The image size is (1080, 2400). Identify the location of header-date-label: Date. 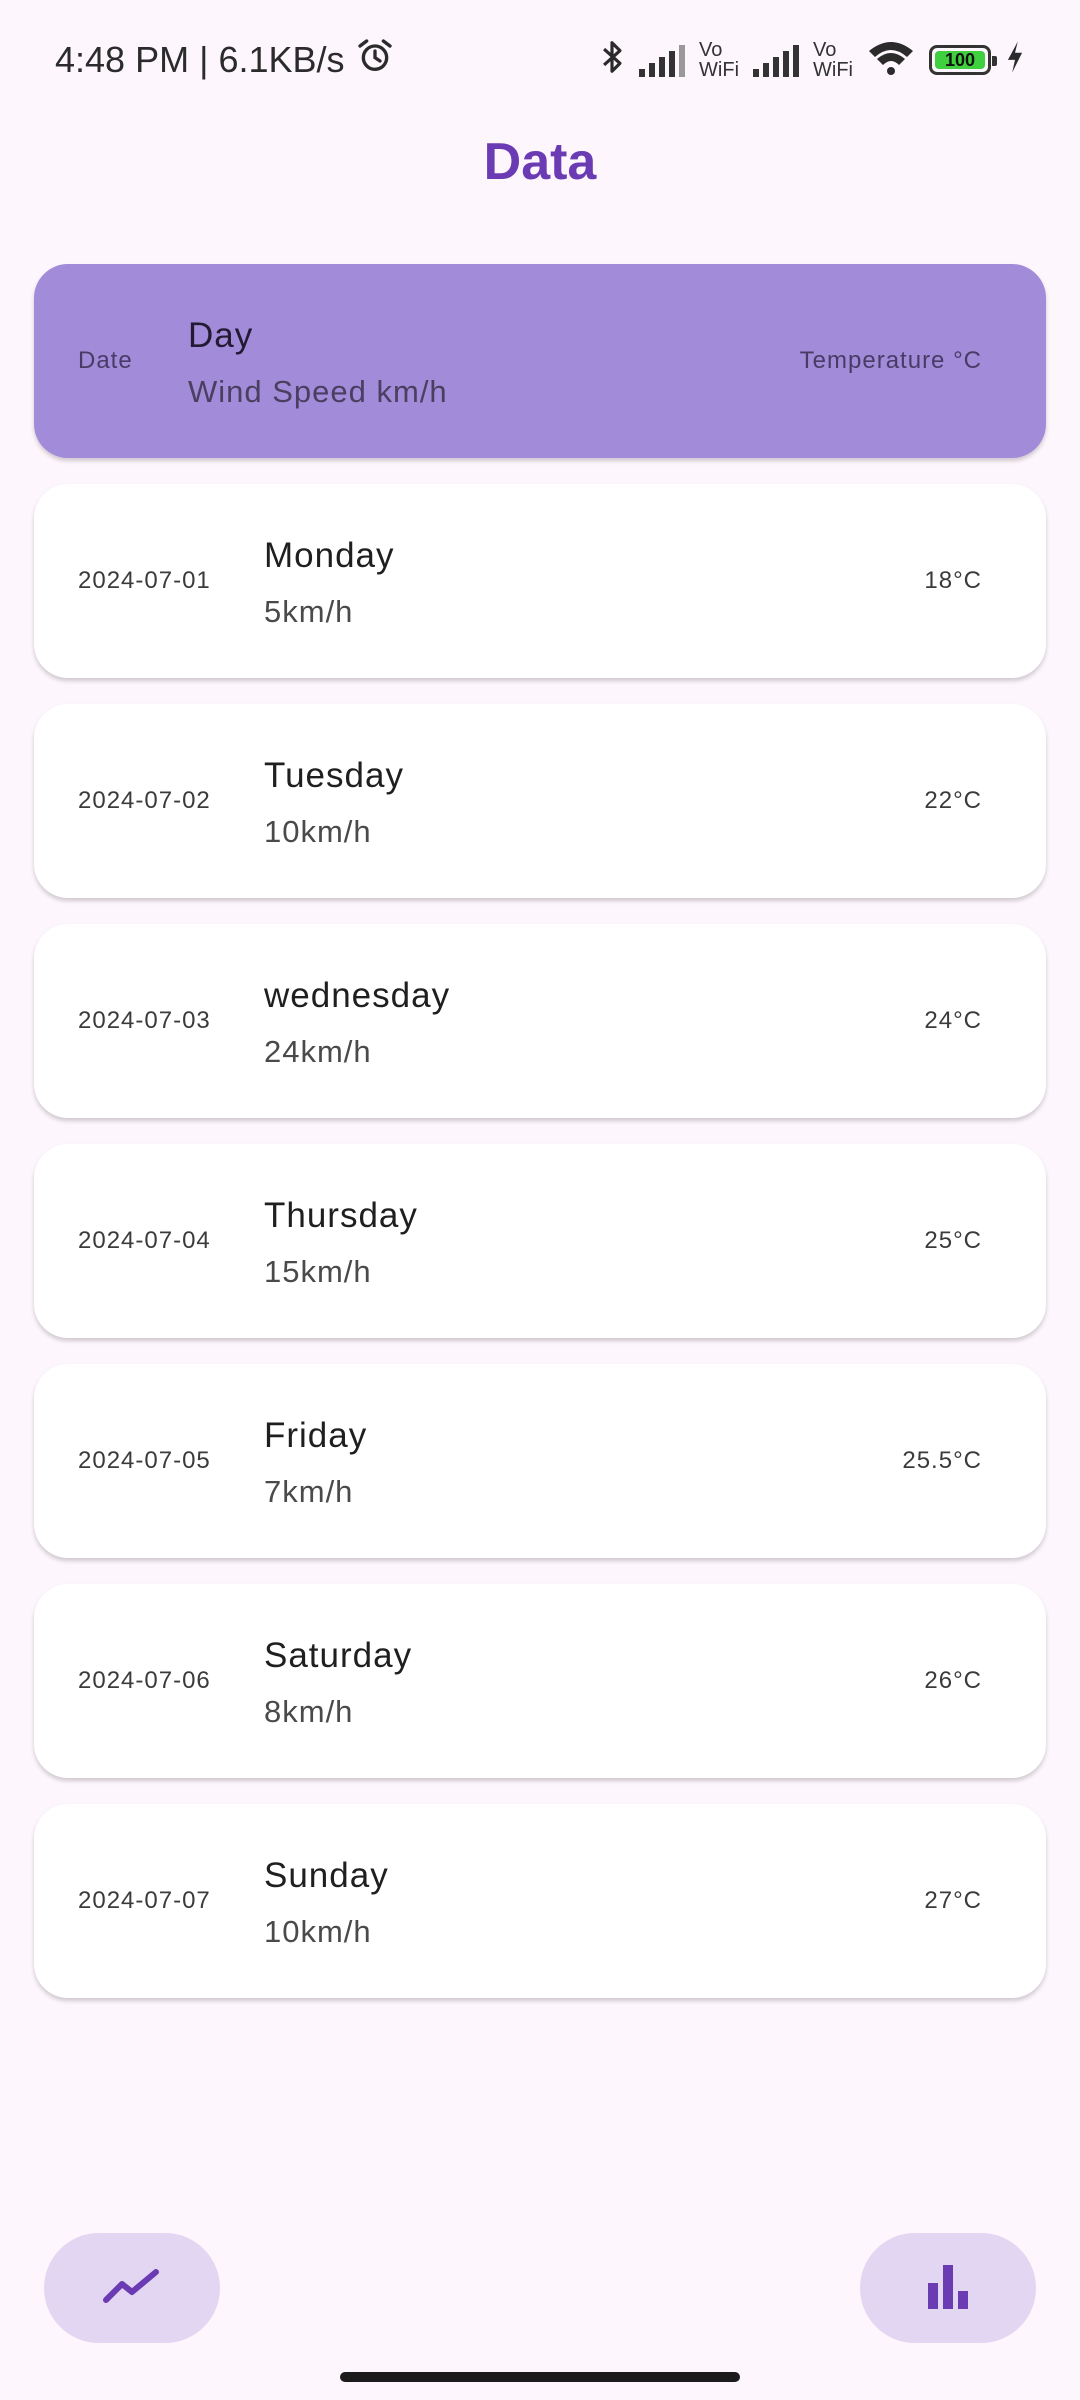
(105, 360).